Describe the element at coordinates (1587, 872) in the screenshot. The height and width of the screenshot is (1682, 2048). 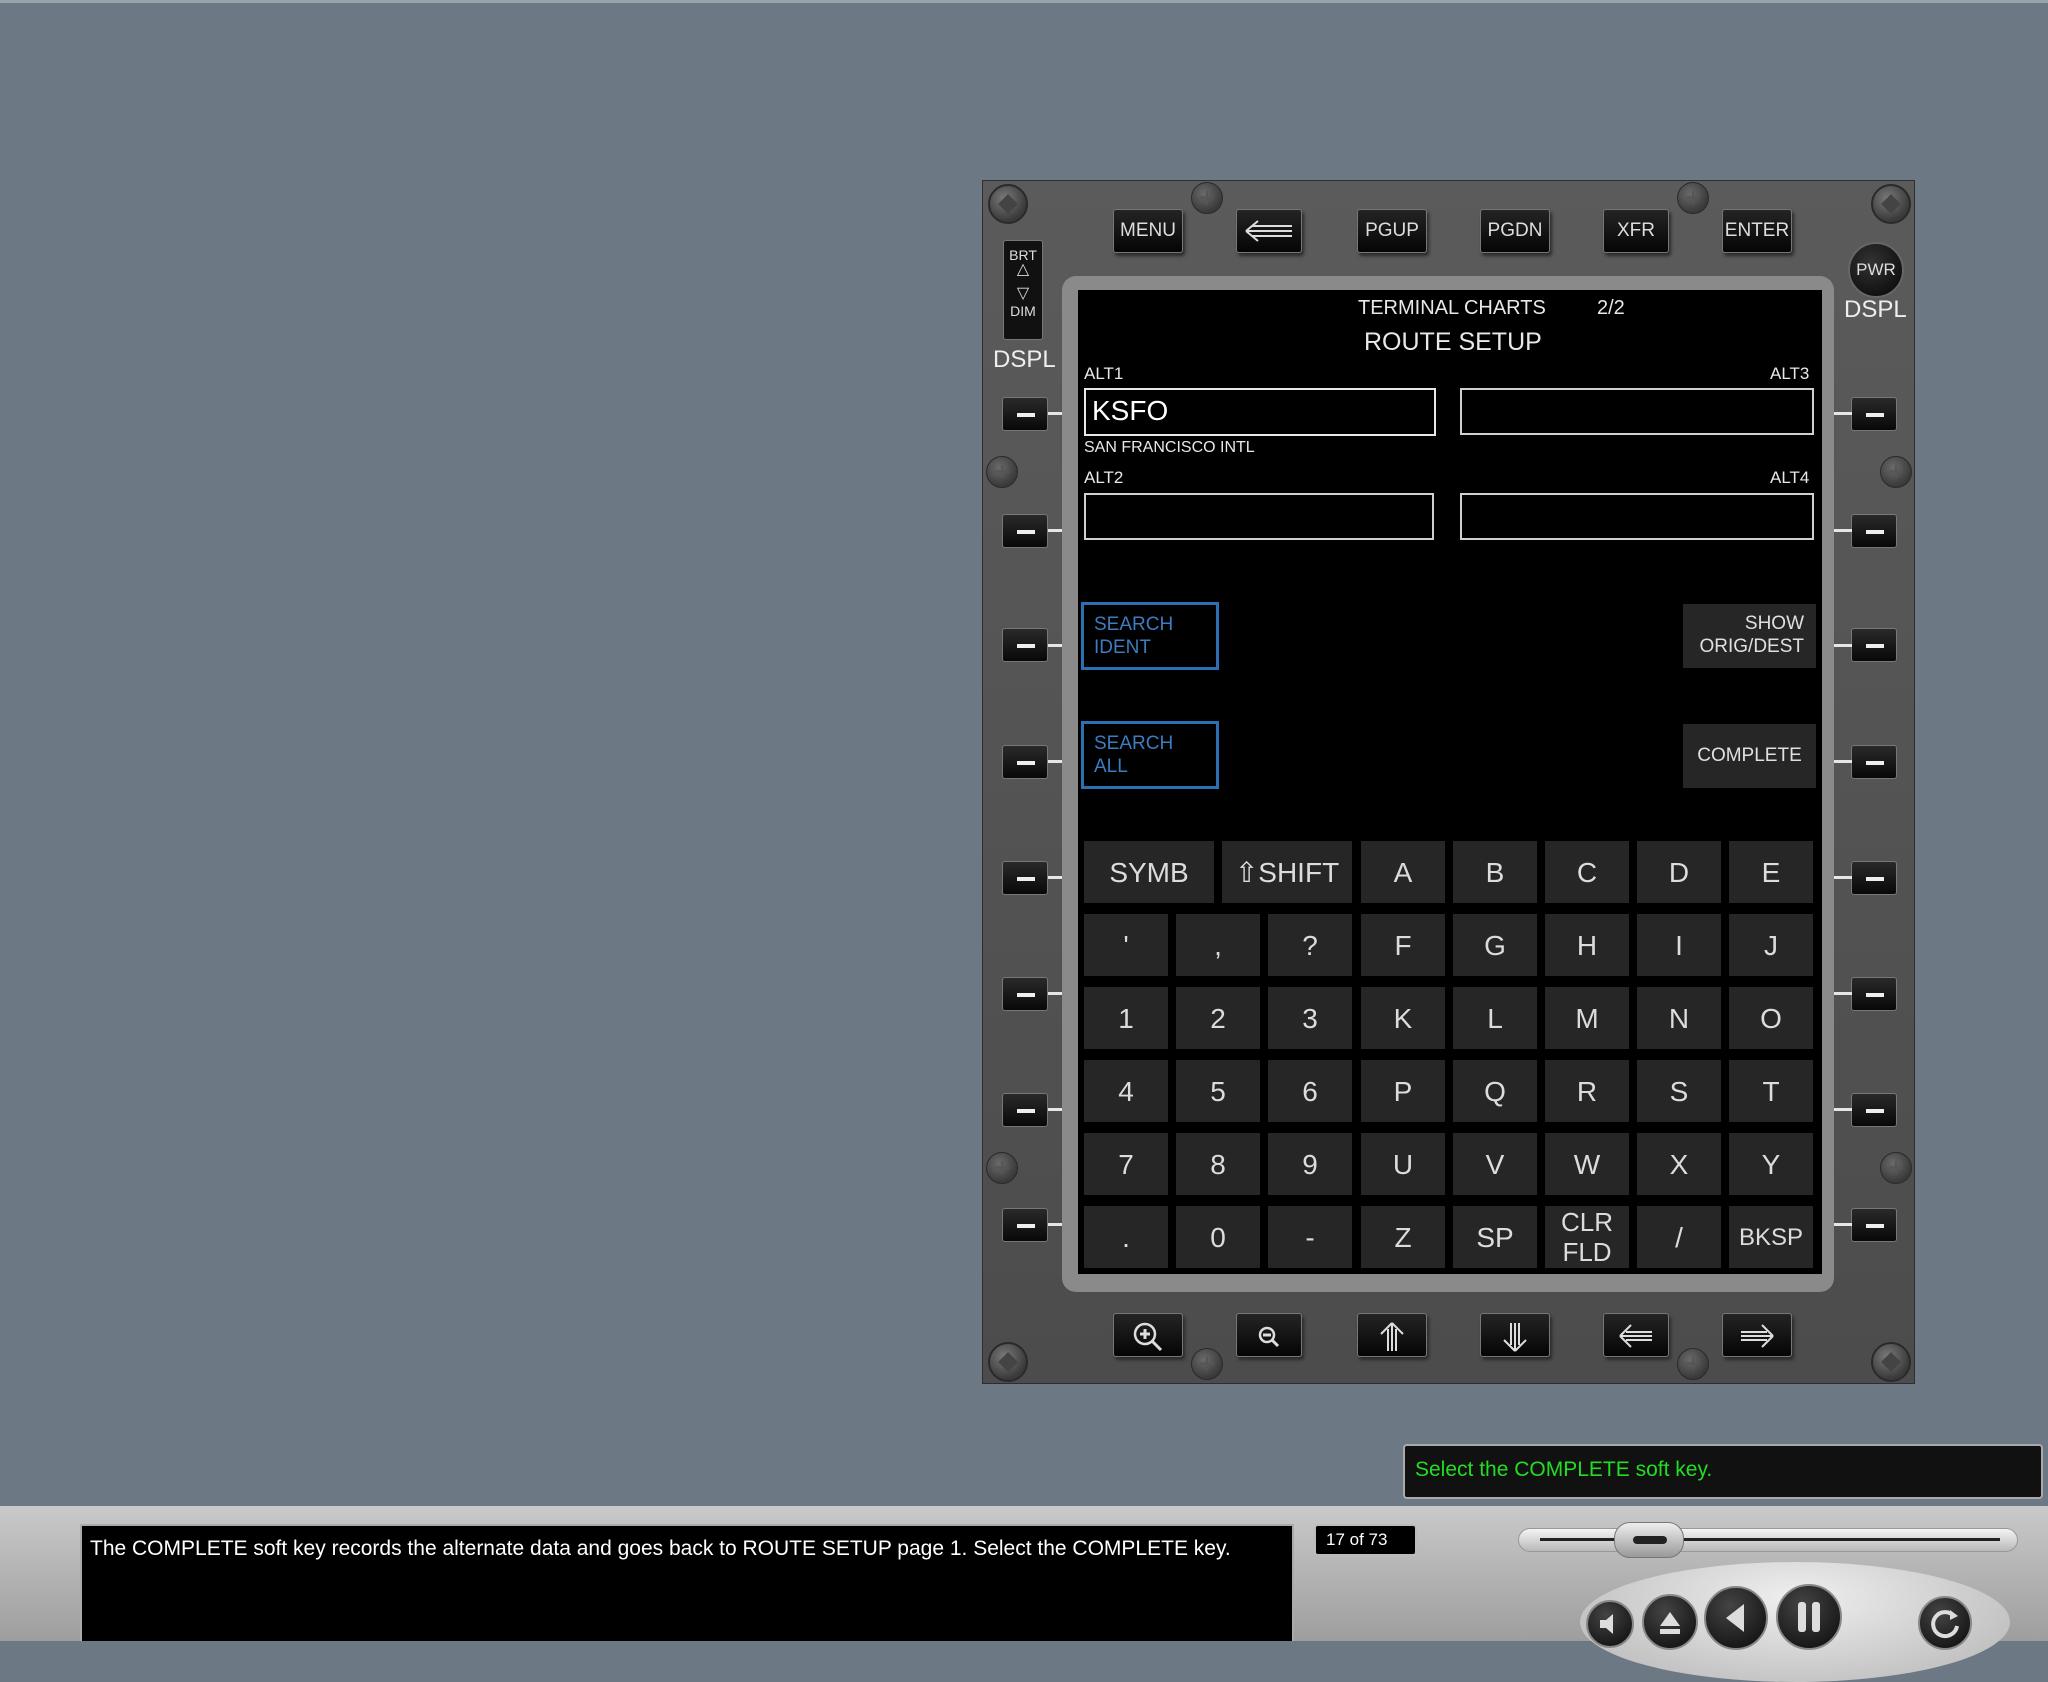
I see `key-c: C` at that location.